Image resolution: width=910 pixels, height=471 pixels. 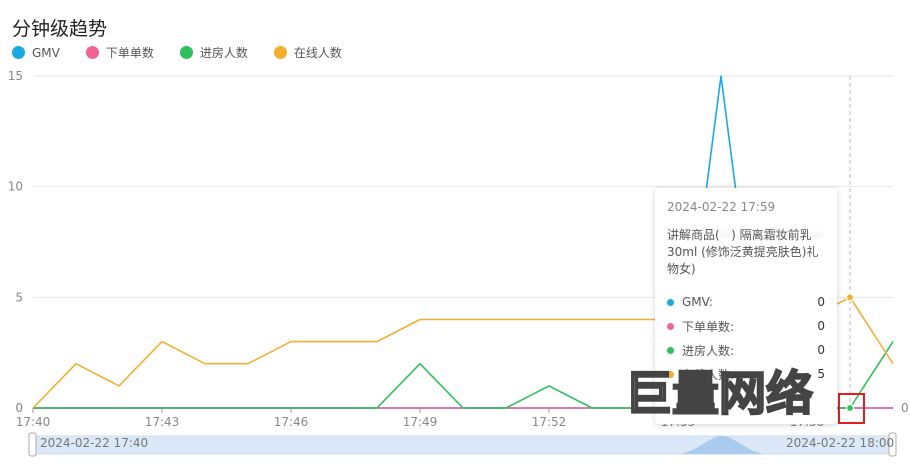 I want to click on y-tick-label-15: 15, so click(x=15, y=76).